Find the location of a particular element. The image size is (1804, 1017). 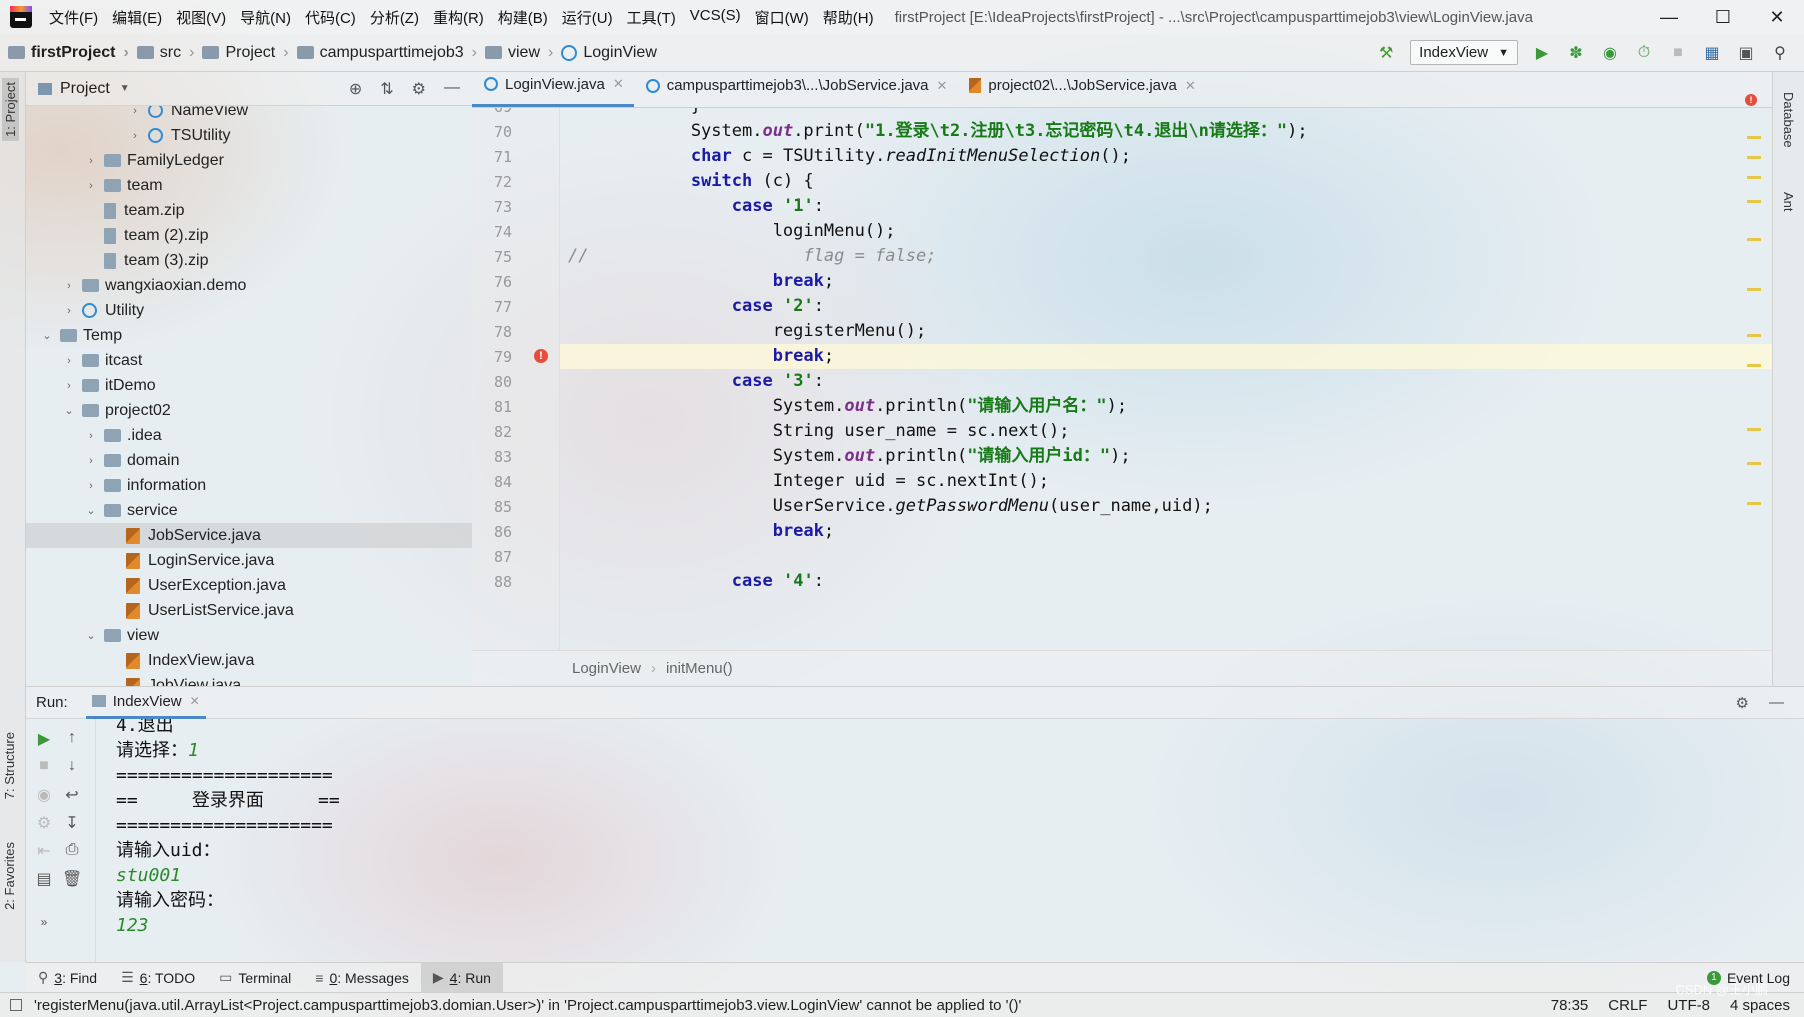

tree-item: JobView.java is located at coordinates (249, 679).